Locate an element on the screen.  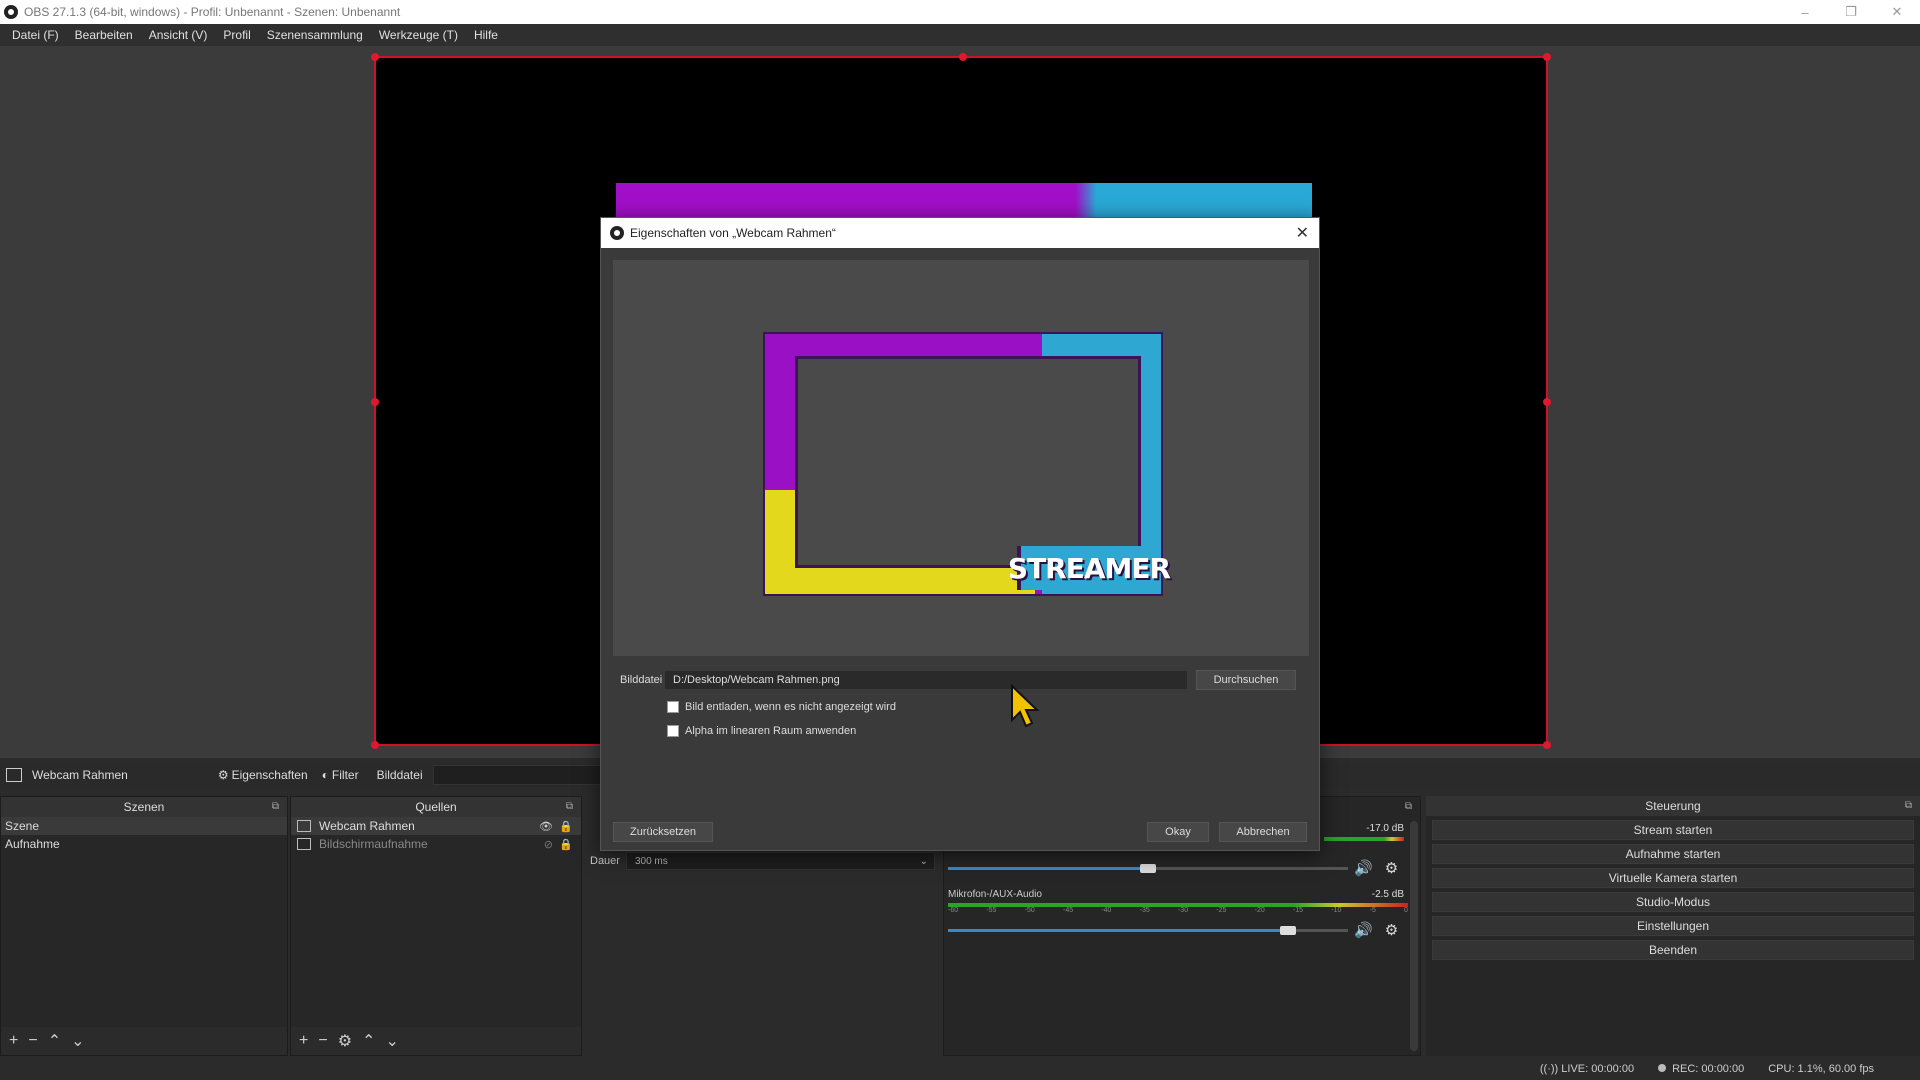
menu-bearbeiten: Bearbeiten is located at coordinates (104, 35).